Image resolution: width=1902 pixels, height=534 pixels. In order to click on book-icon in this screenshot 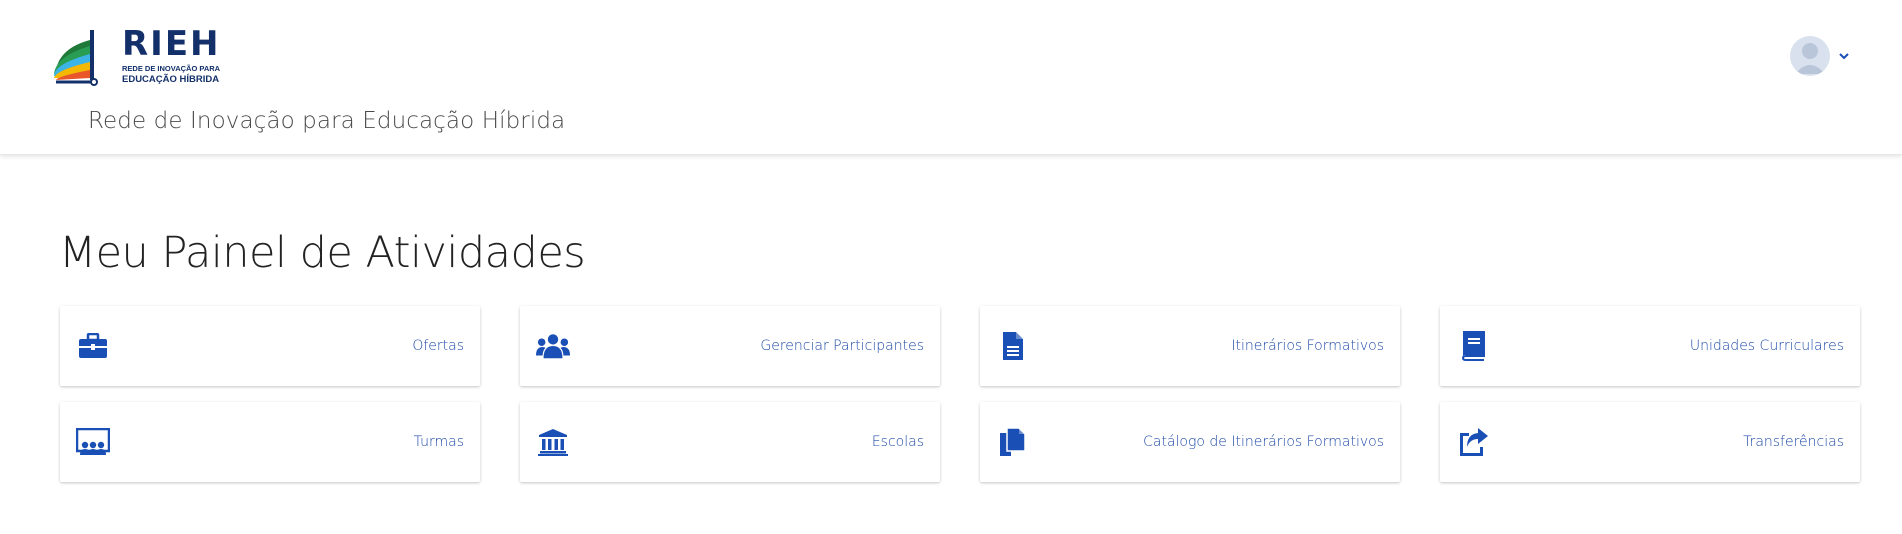, I will do `click(1473, 346)`.